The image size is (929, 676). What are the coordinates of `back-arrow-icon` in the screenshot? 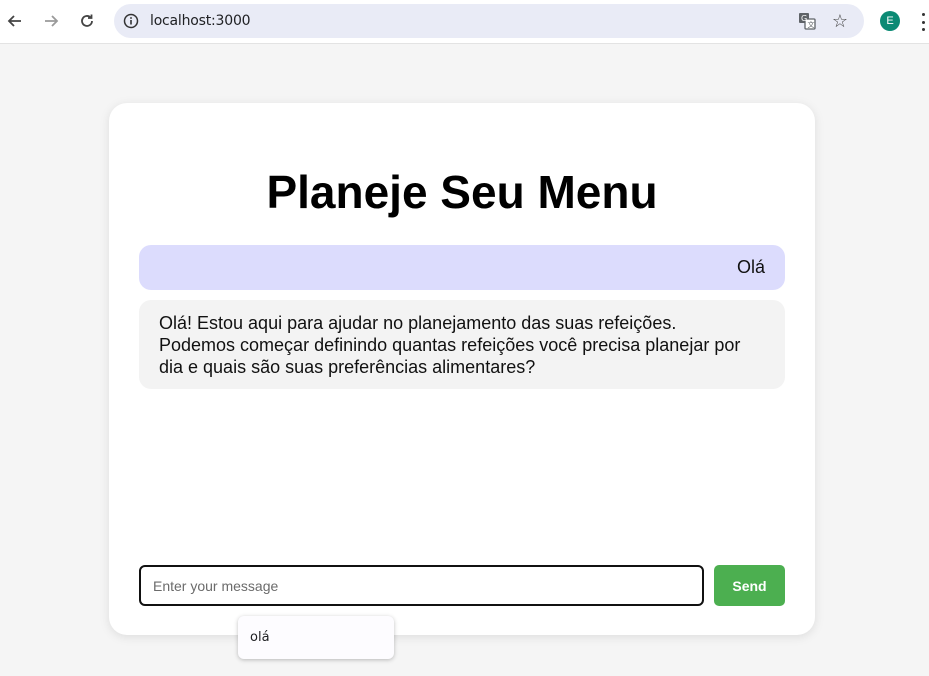 It's located at (15, 21).